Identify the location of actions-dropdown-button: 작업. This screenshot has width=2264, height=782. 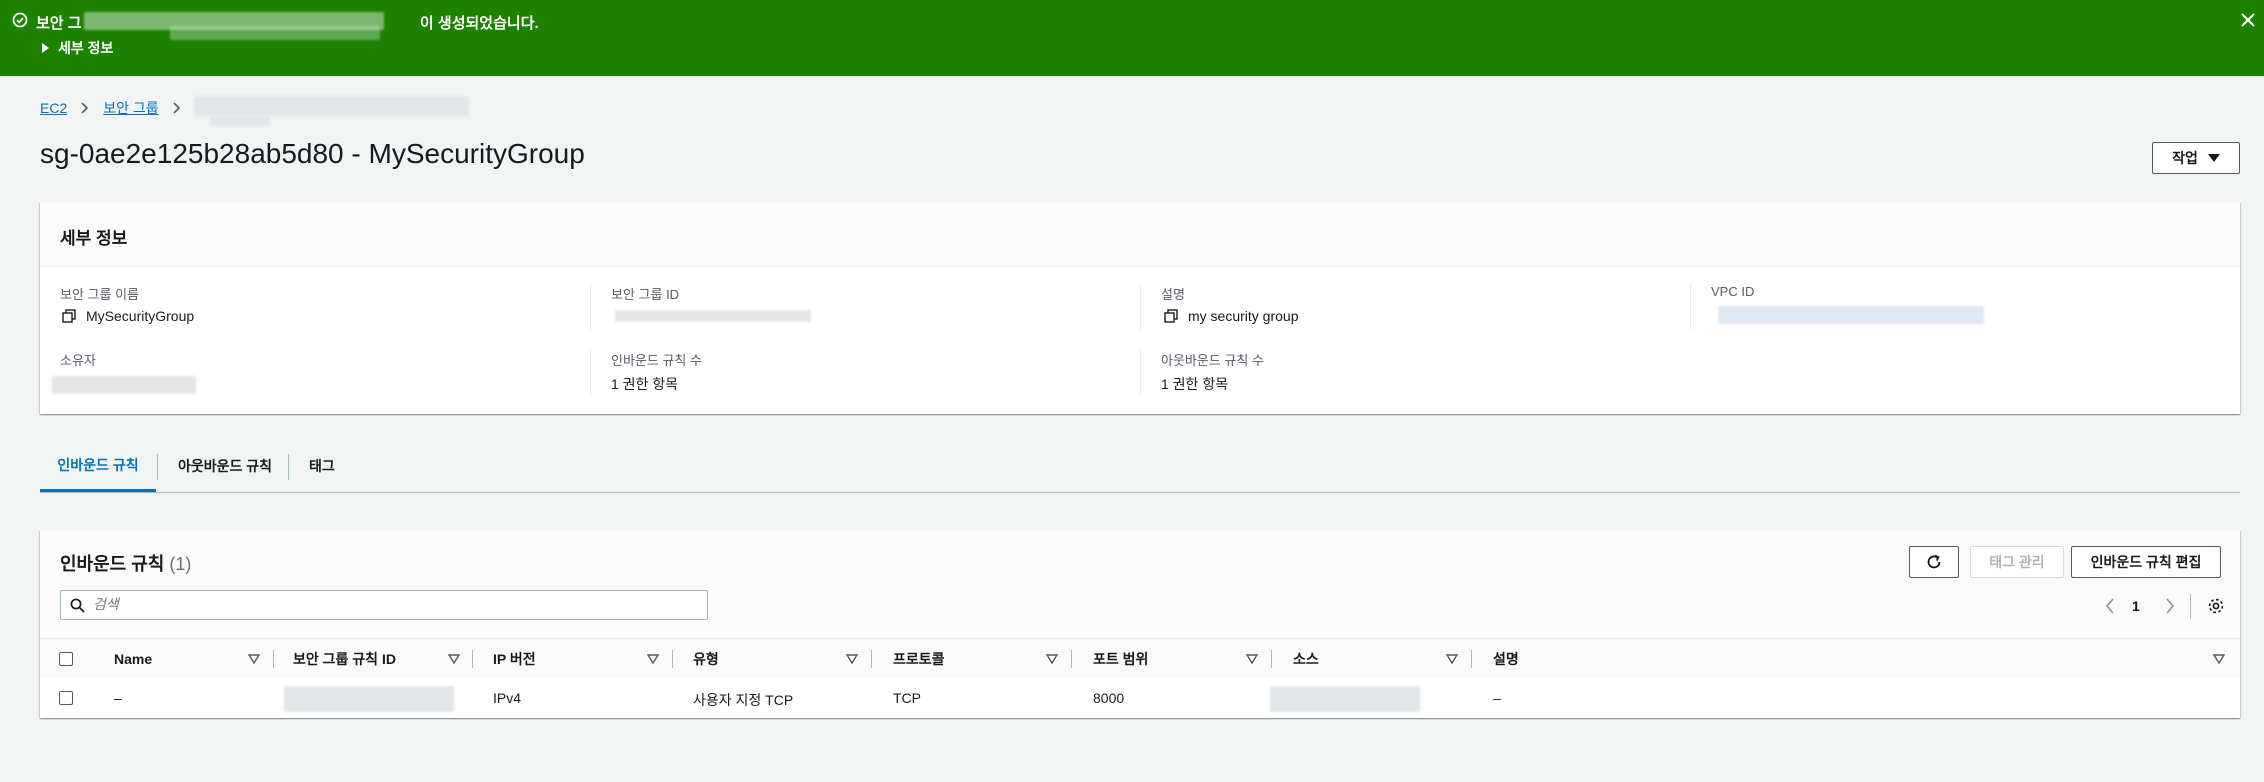
(2196, 158).